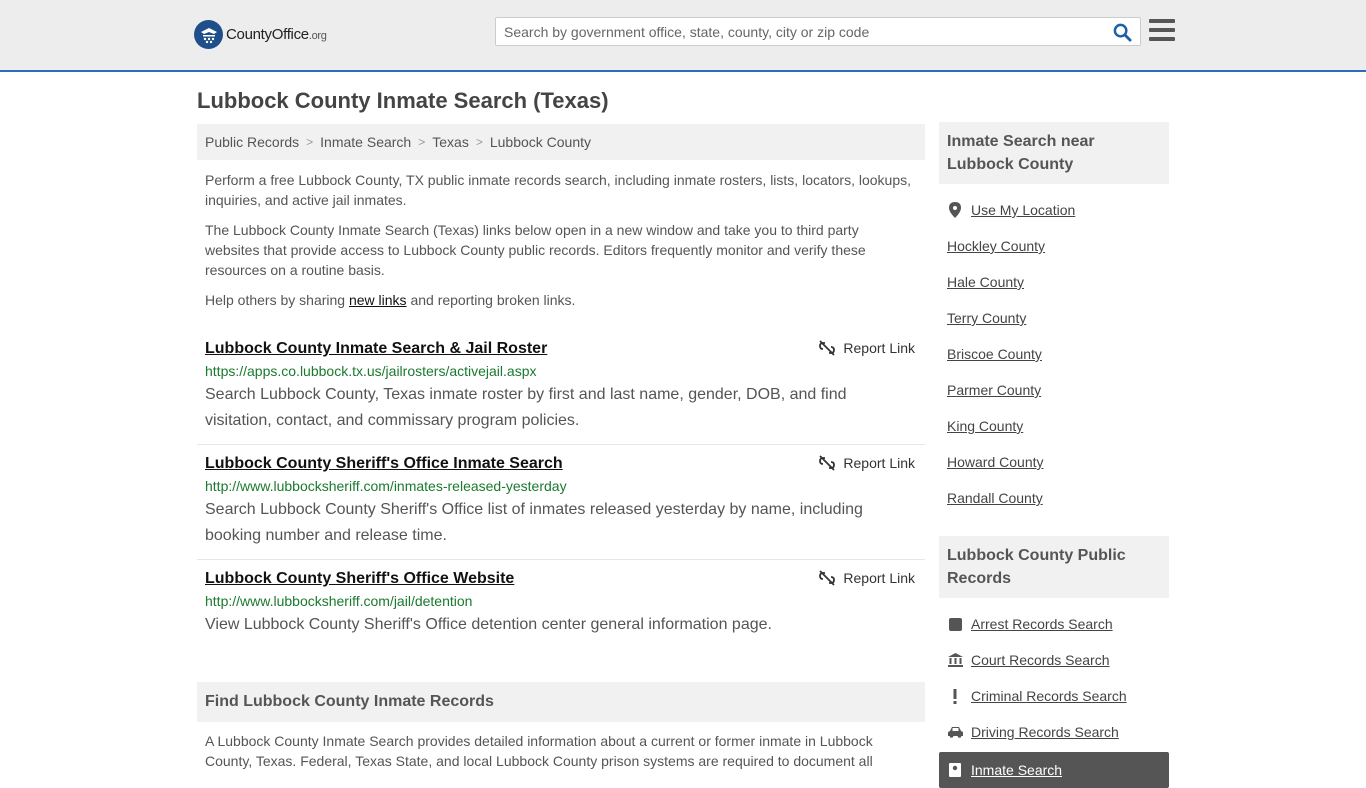 This screenshot has height=788, width=1366. Describe the element at coordinates (955, 696) in the screenshot. I see `exclamation-icon` at that location.